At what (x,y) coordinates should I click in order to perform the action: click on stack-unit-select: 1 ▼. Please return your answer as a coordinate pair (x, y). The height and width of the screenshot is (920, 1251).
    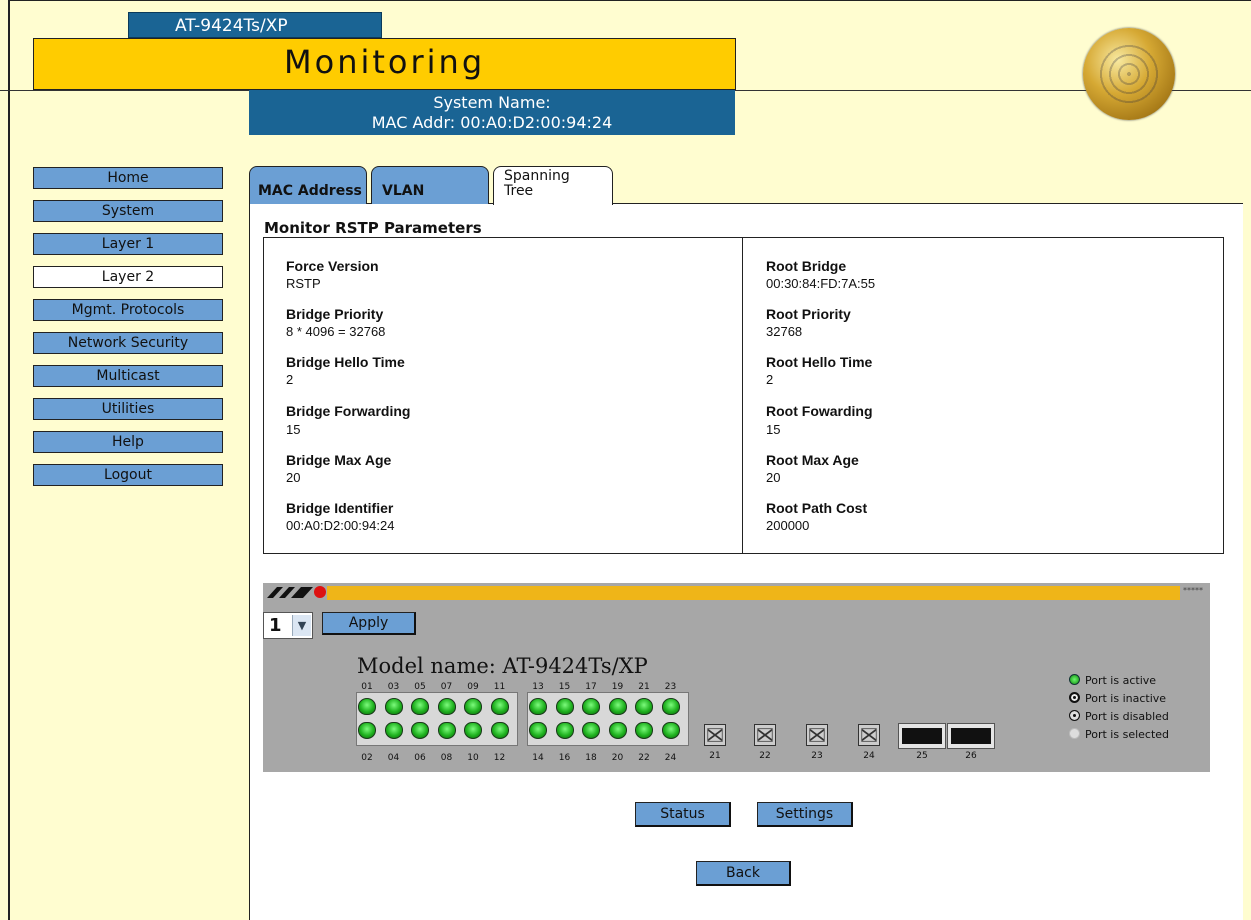
    Looking at the image, I should click on (288, 625).